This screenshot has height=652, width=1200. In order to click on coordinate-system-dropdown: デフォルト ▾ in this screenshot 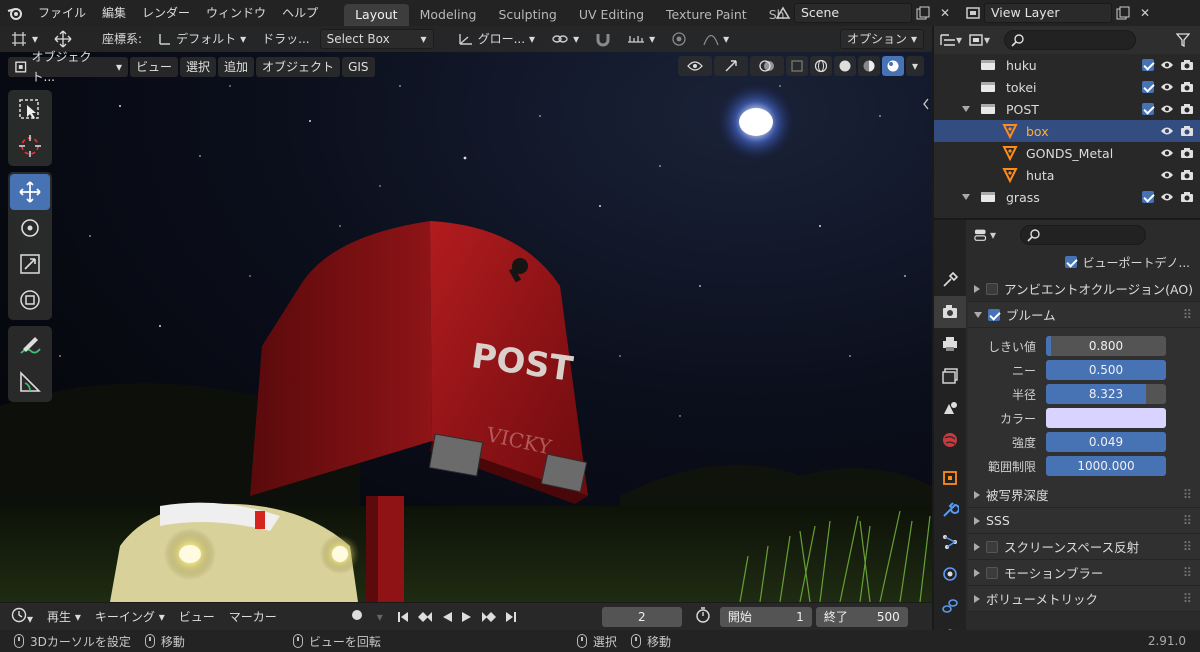, I will do `click(202, 39)`.